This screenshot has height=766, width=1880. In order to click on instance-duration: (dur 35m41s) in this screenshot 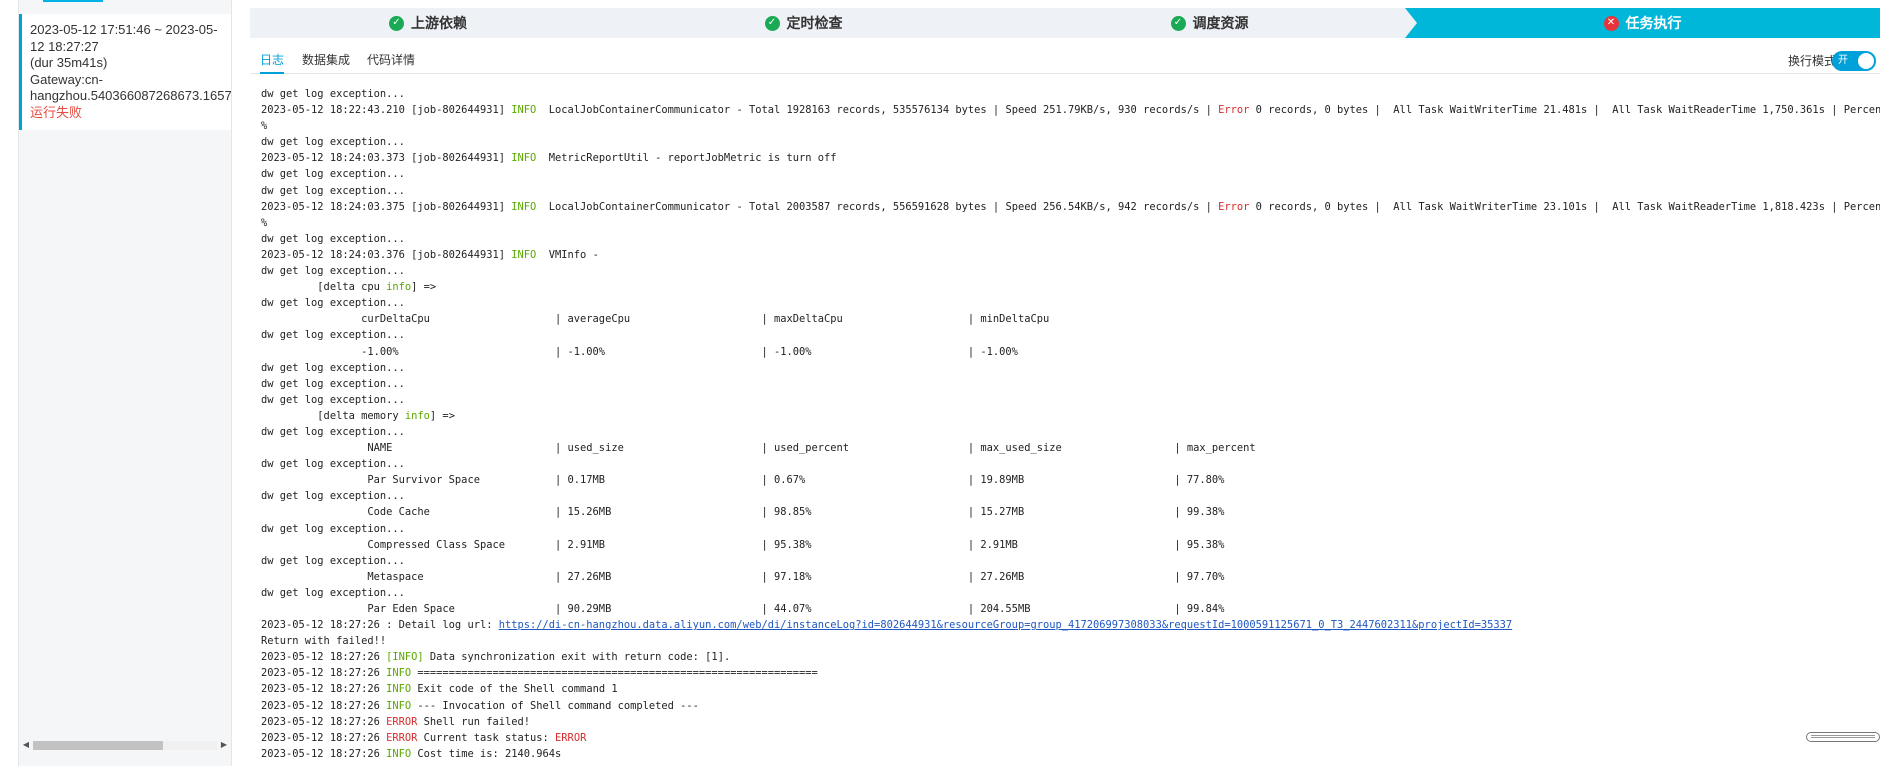, I will do `click(69, 62)`.